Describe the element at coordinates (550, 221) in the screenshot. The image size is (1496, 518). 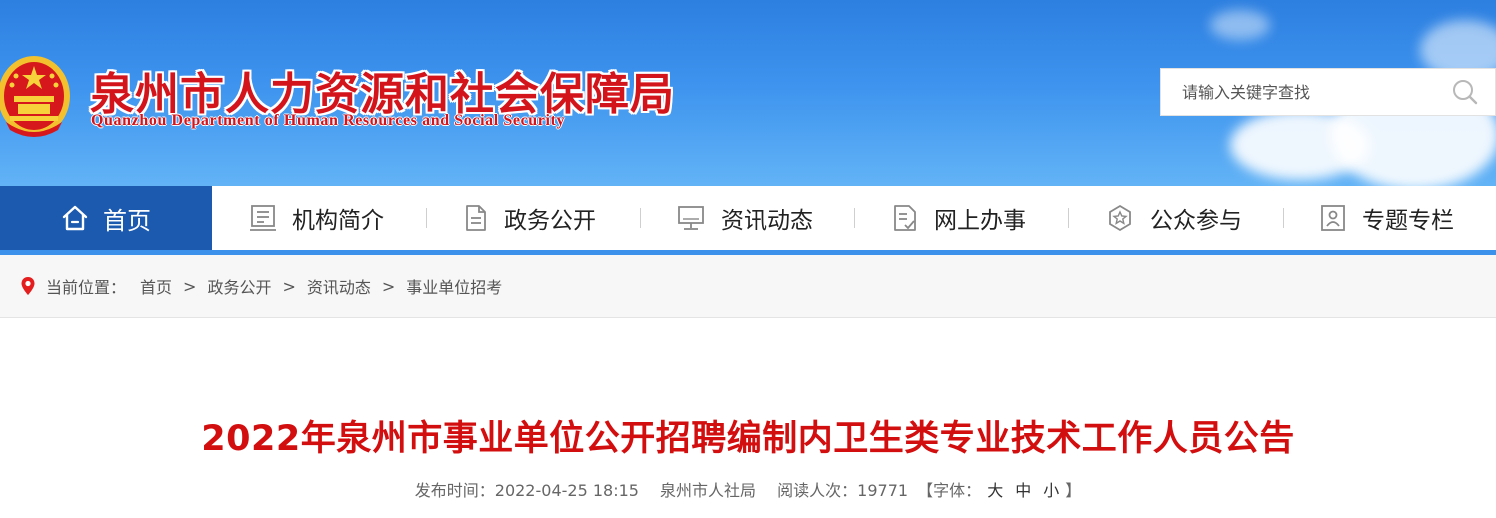
I see `nav-item-label: 政务公开` at that location.